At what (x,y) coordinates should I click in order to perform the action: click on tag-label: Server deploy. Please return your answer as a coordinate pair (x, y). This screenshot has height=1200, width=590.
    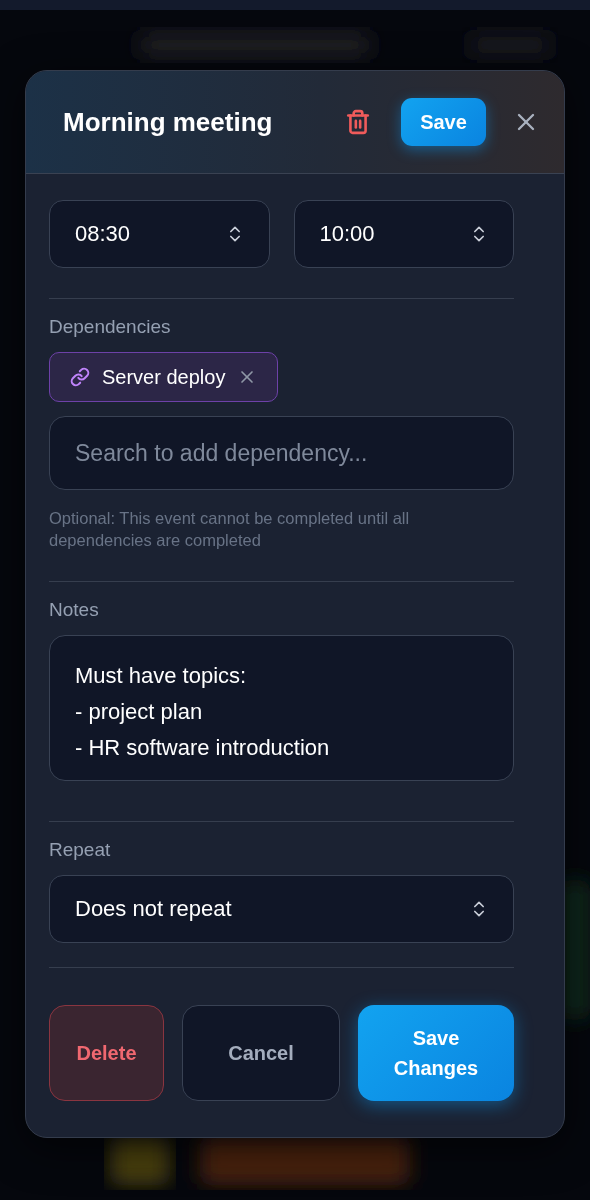
    Looking at the image, I should click on (164, 377).